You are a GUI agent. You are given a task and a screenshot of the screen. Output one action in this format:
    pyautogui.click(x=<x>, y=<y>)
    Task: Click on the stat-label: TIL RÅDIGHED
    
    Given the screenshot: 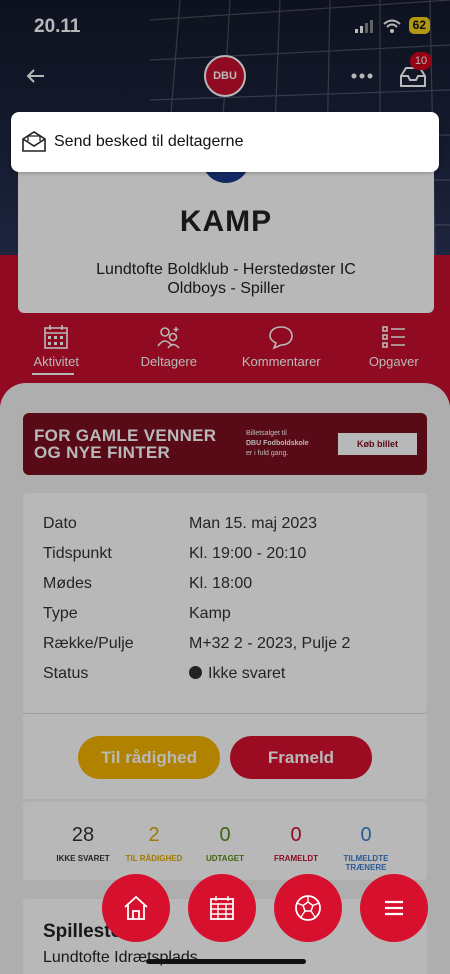 What is the action you would take?
    pyautogui.click(x=154, y=858)
    